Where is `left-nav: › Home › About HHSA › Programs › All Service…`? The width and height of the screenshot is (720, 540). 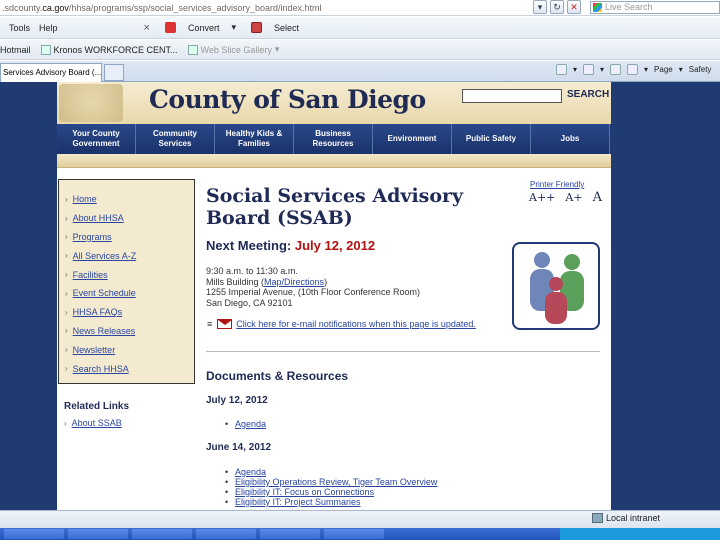 left-nav: › Home › About HHSA › Programs › All Service… is located at coordinates (126, 281).